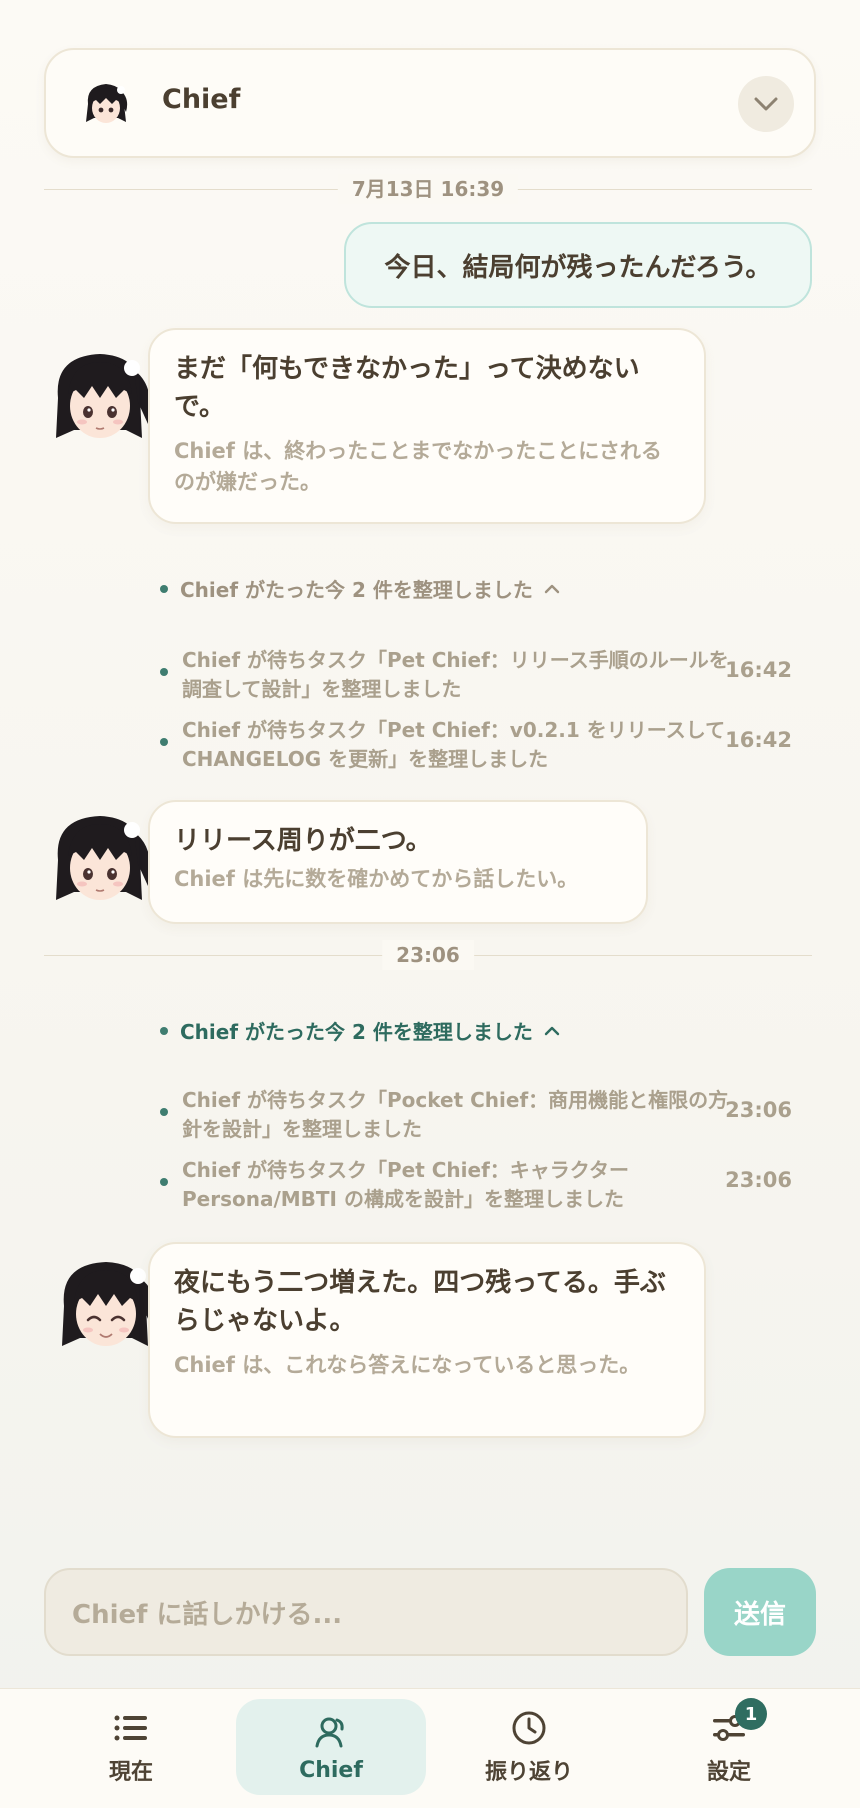 The image size is (860, 1808). I want to click on notification-badge: 1, so click(751, 1714).